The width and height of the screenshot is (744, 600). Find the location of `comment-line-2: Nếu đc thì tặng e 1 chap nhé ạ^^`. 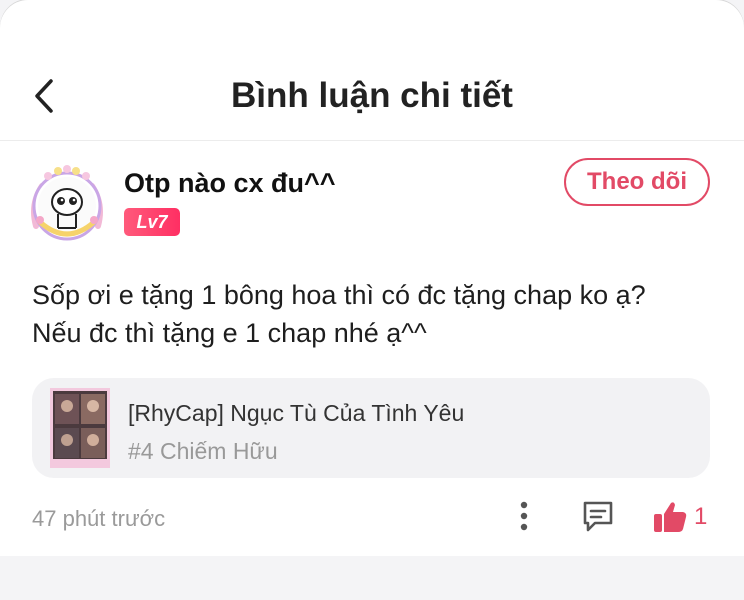

comment-line-2: Nếu đc thì tặng e 1 chap nhé ạ^^ is located at coordinates (229, 333).